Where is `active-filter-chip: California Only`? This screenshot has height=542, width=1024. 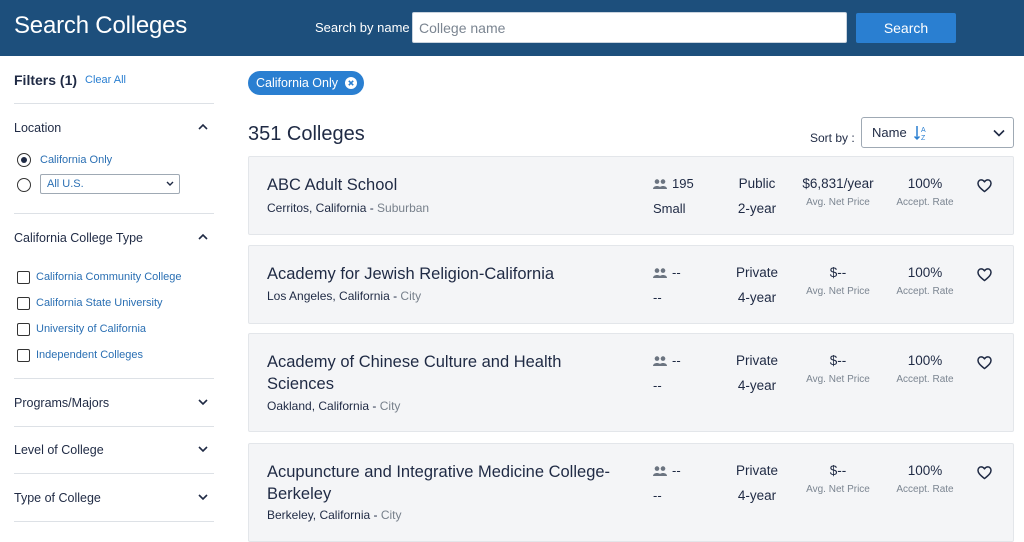
active-filter-chip: California Only is located at coordinates (306, 83).